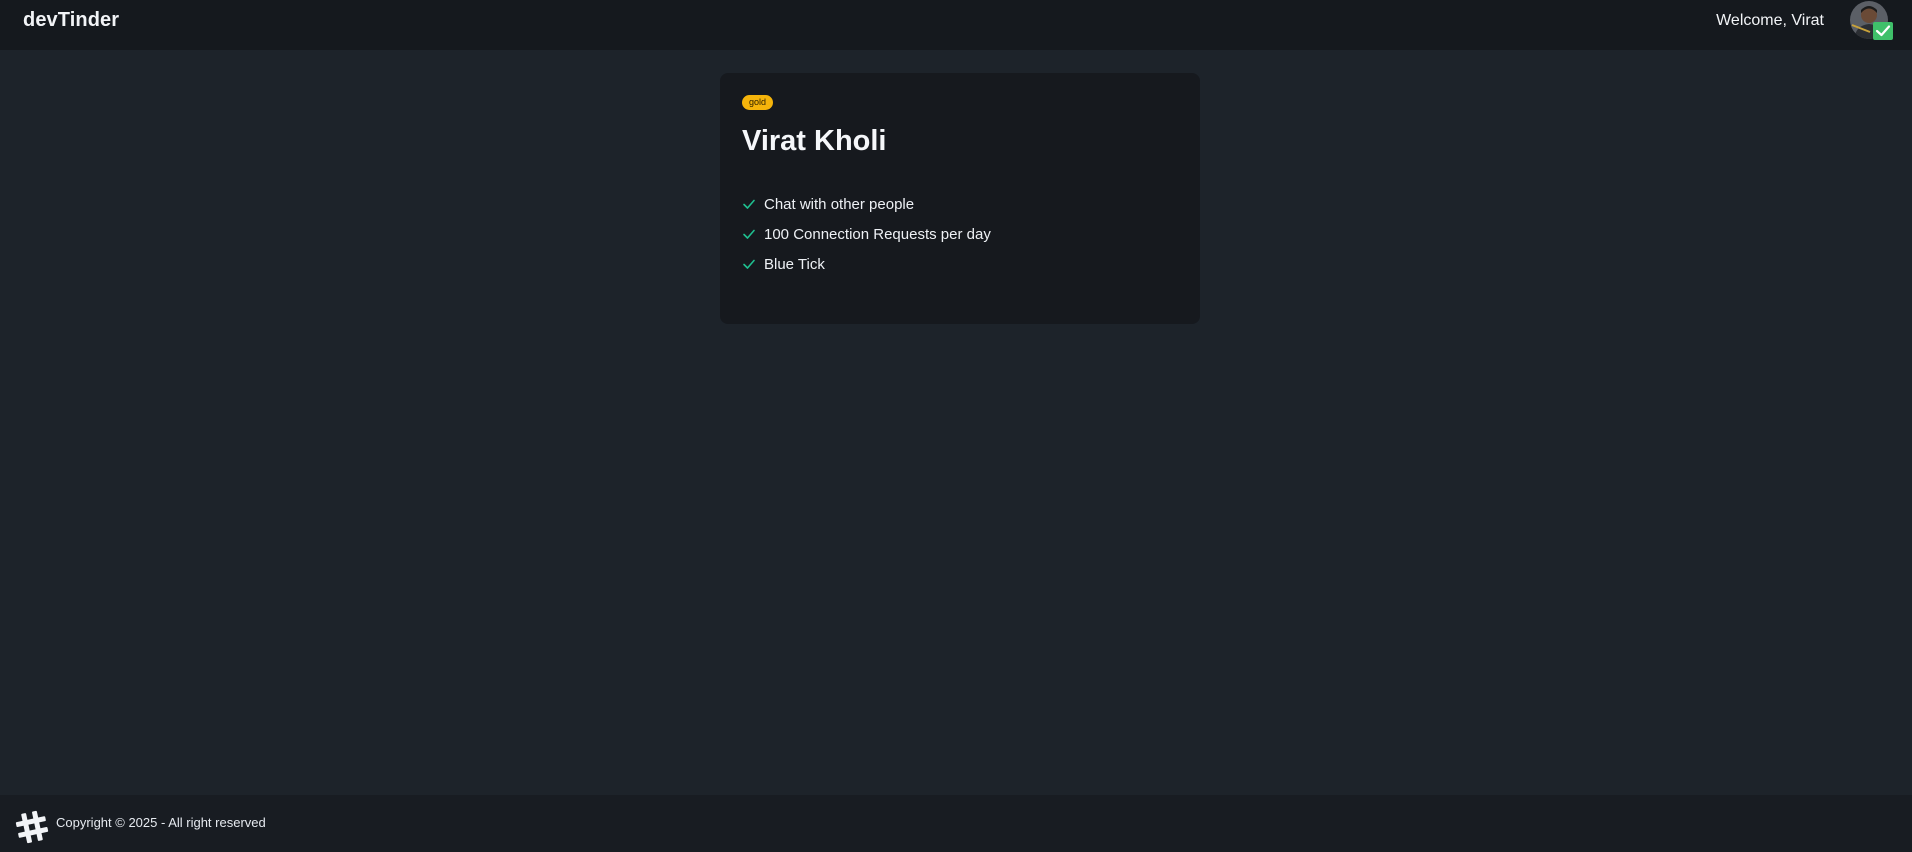  I want to click on feature-label: 100 Connection Requests per day, so click(877, 234).